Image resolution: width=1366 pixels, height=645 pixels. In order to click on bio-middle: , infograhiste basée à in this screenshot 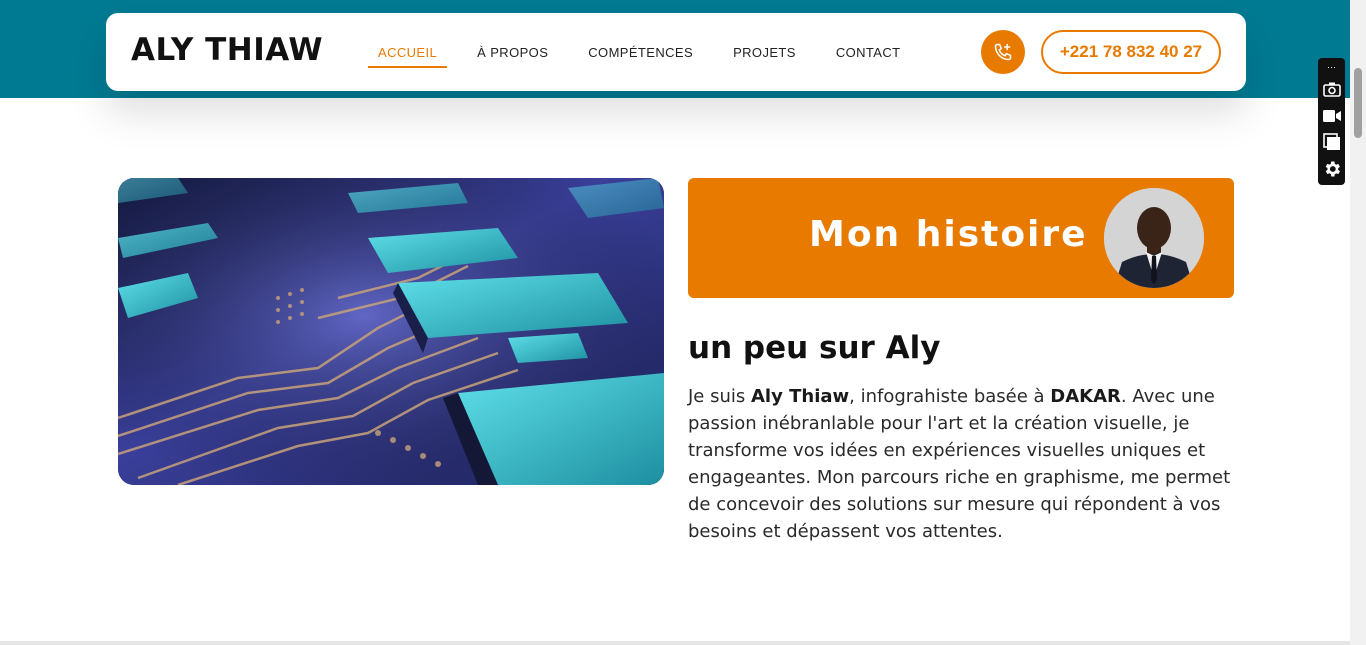, I will do `click(950, 396)`.